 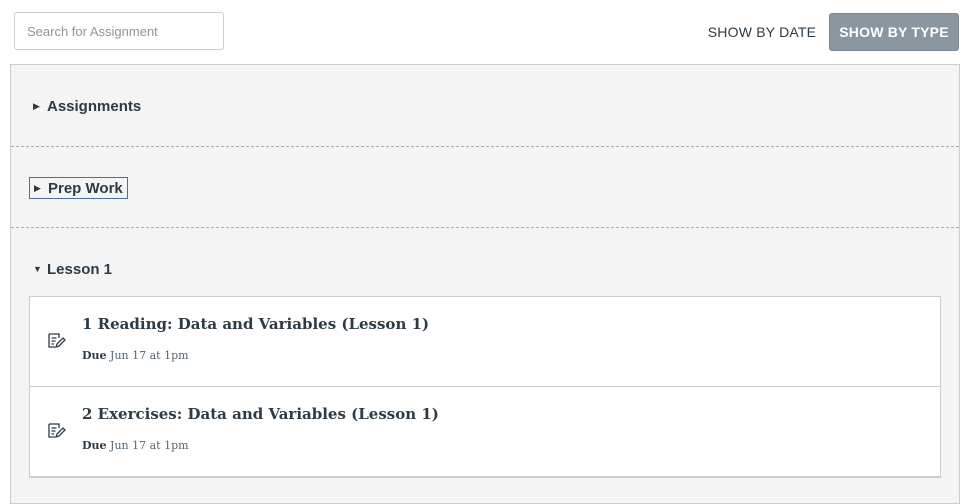 What do you see at coordinates (119, 31) in the screenshot?
I see `search-input` at bounding box center [119, 31].